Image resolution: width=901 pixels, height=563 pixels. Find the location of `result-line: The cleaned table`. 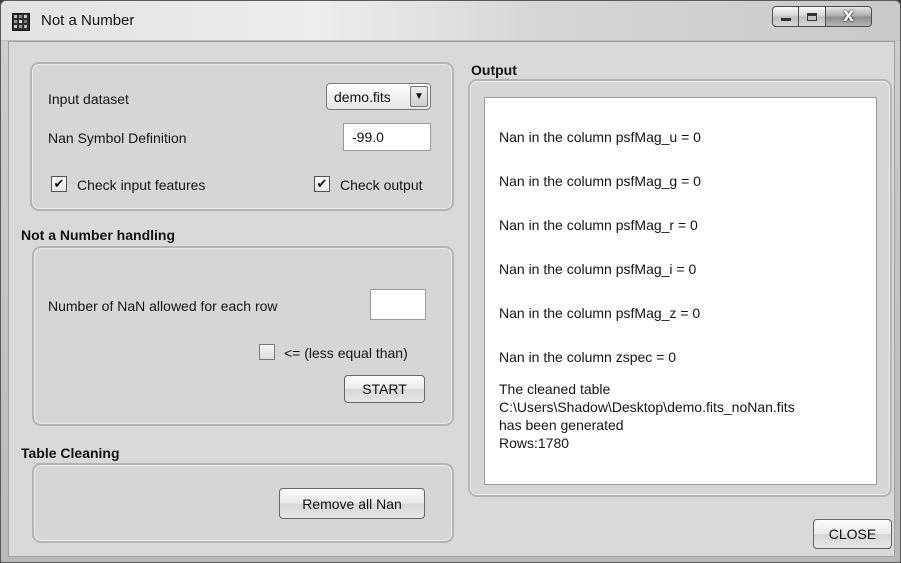

result-line: The cleaned table is located at coordinates (555, 389).